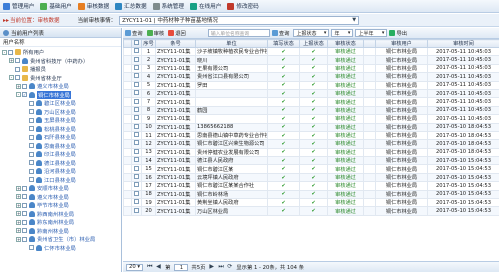  I want to click on tree-node: 思南县林业局, so click(60, 146).